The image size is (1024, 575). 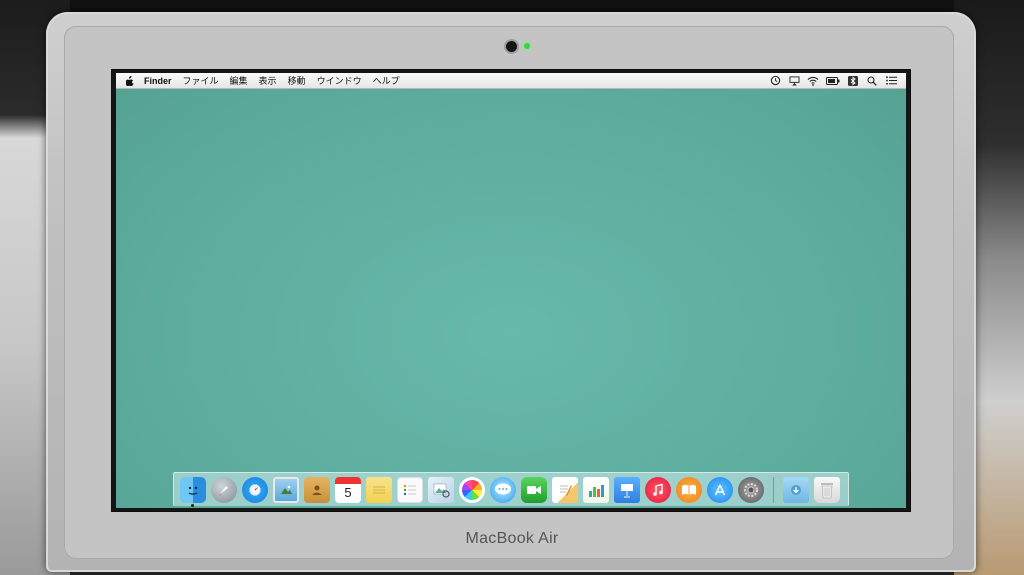 What do you see at coordinates (658, 489) in the screenshot?
I see `itunes-icon` at bounding box center [658, 489].